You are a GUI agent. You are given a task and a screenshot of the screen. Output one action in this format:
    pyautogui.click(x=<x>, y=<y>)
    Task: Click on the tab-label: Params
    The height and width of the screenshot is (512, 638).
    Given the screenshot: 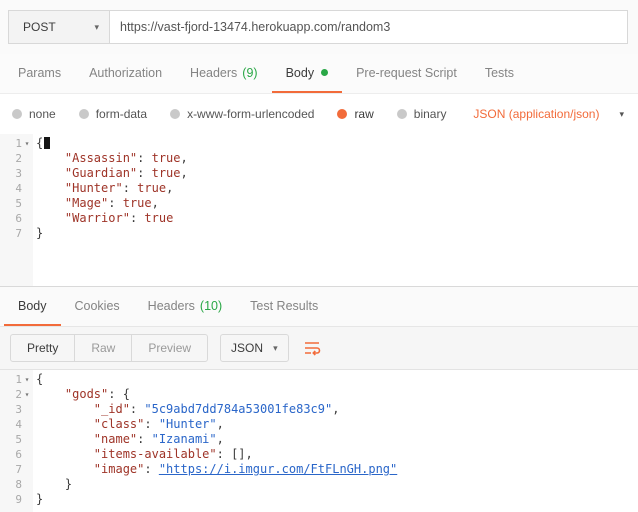 What is the action you would take?
    pyautogui.click(x=40, y=72)
    